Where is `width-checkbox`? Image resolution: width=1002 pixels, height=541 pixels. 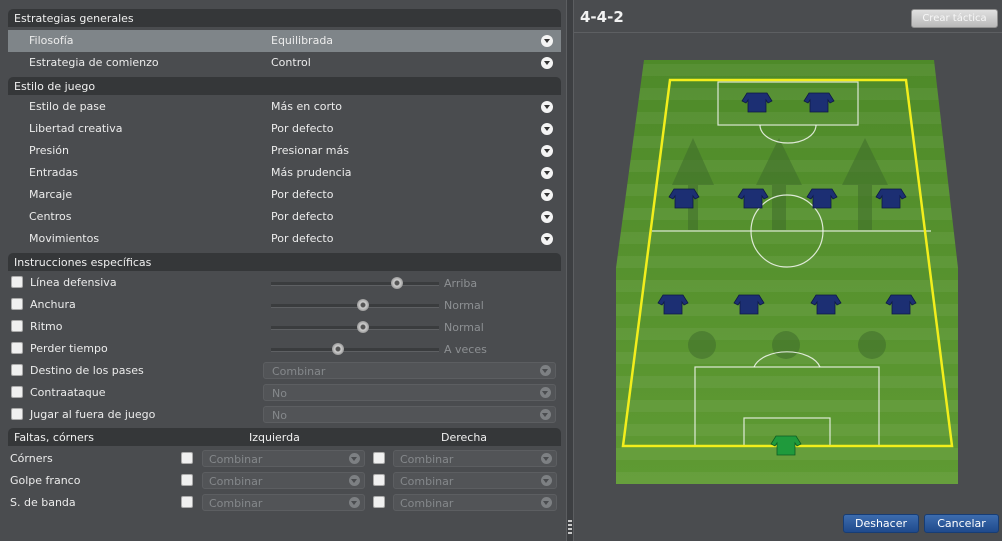 width-checkbox is located at coordinates (17, 304).